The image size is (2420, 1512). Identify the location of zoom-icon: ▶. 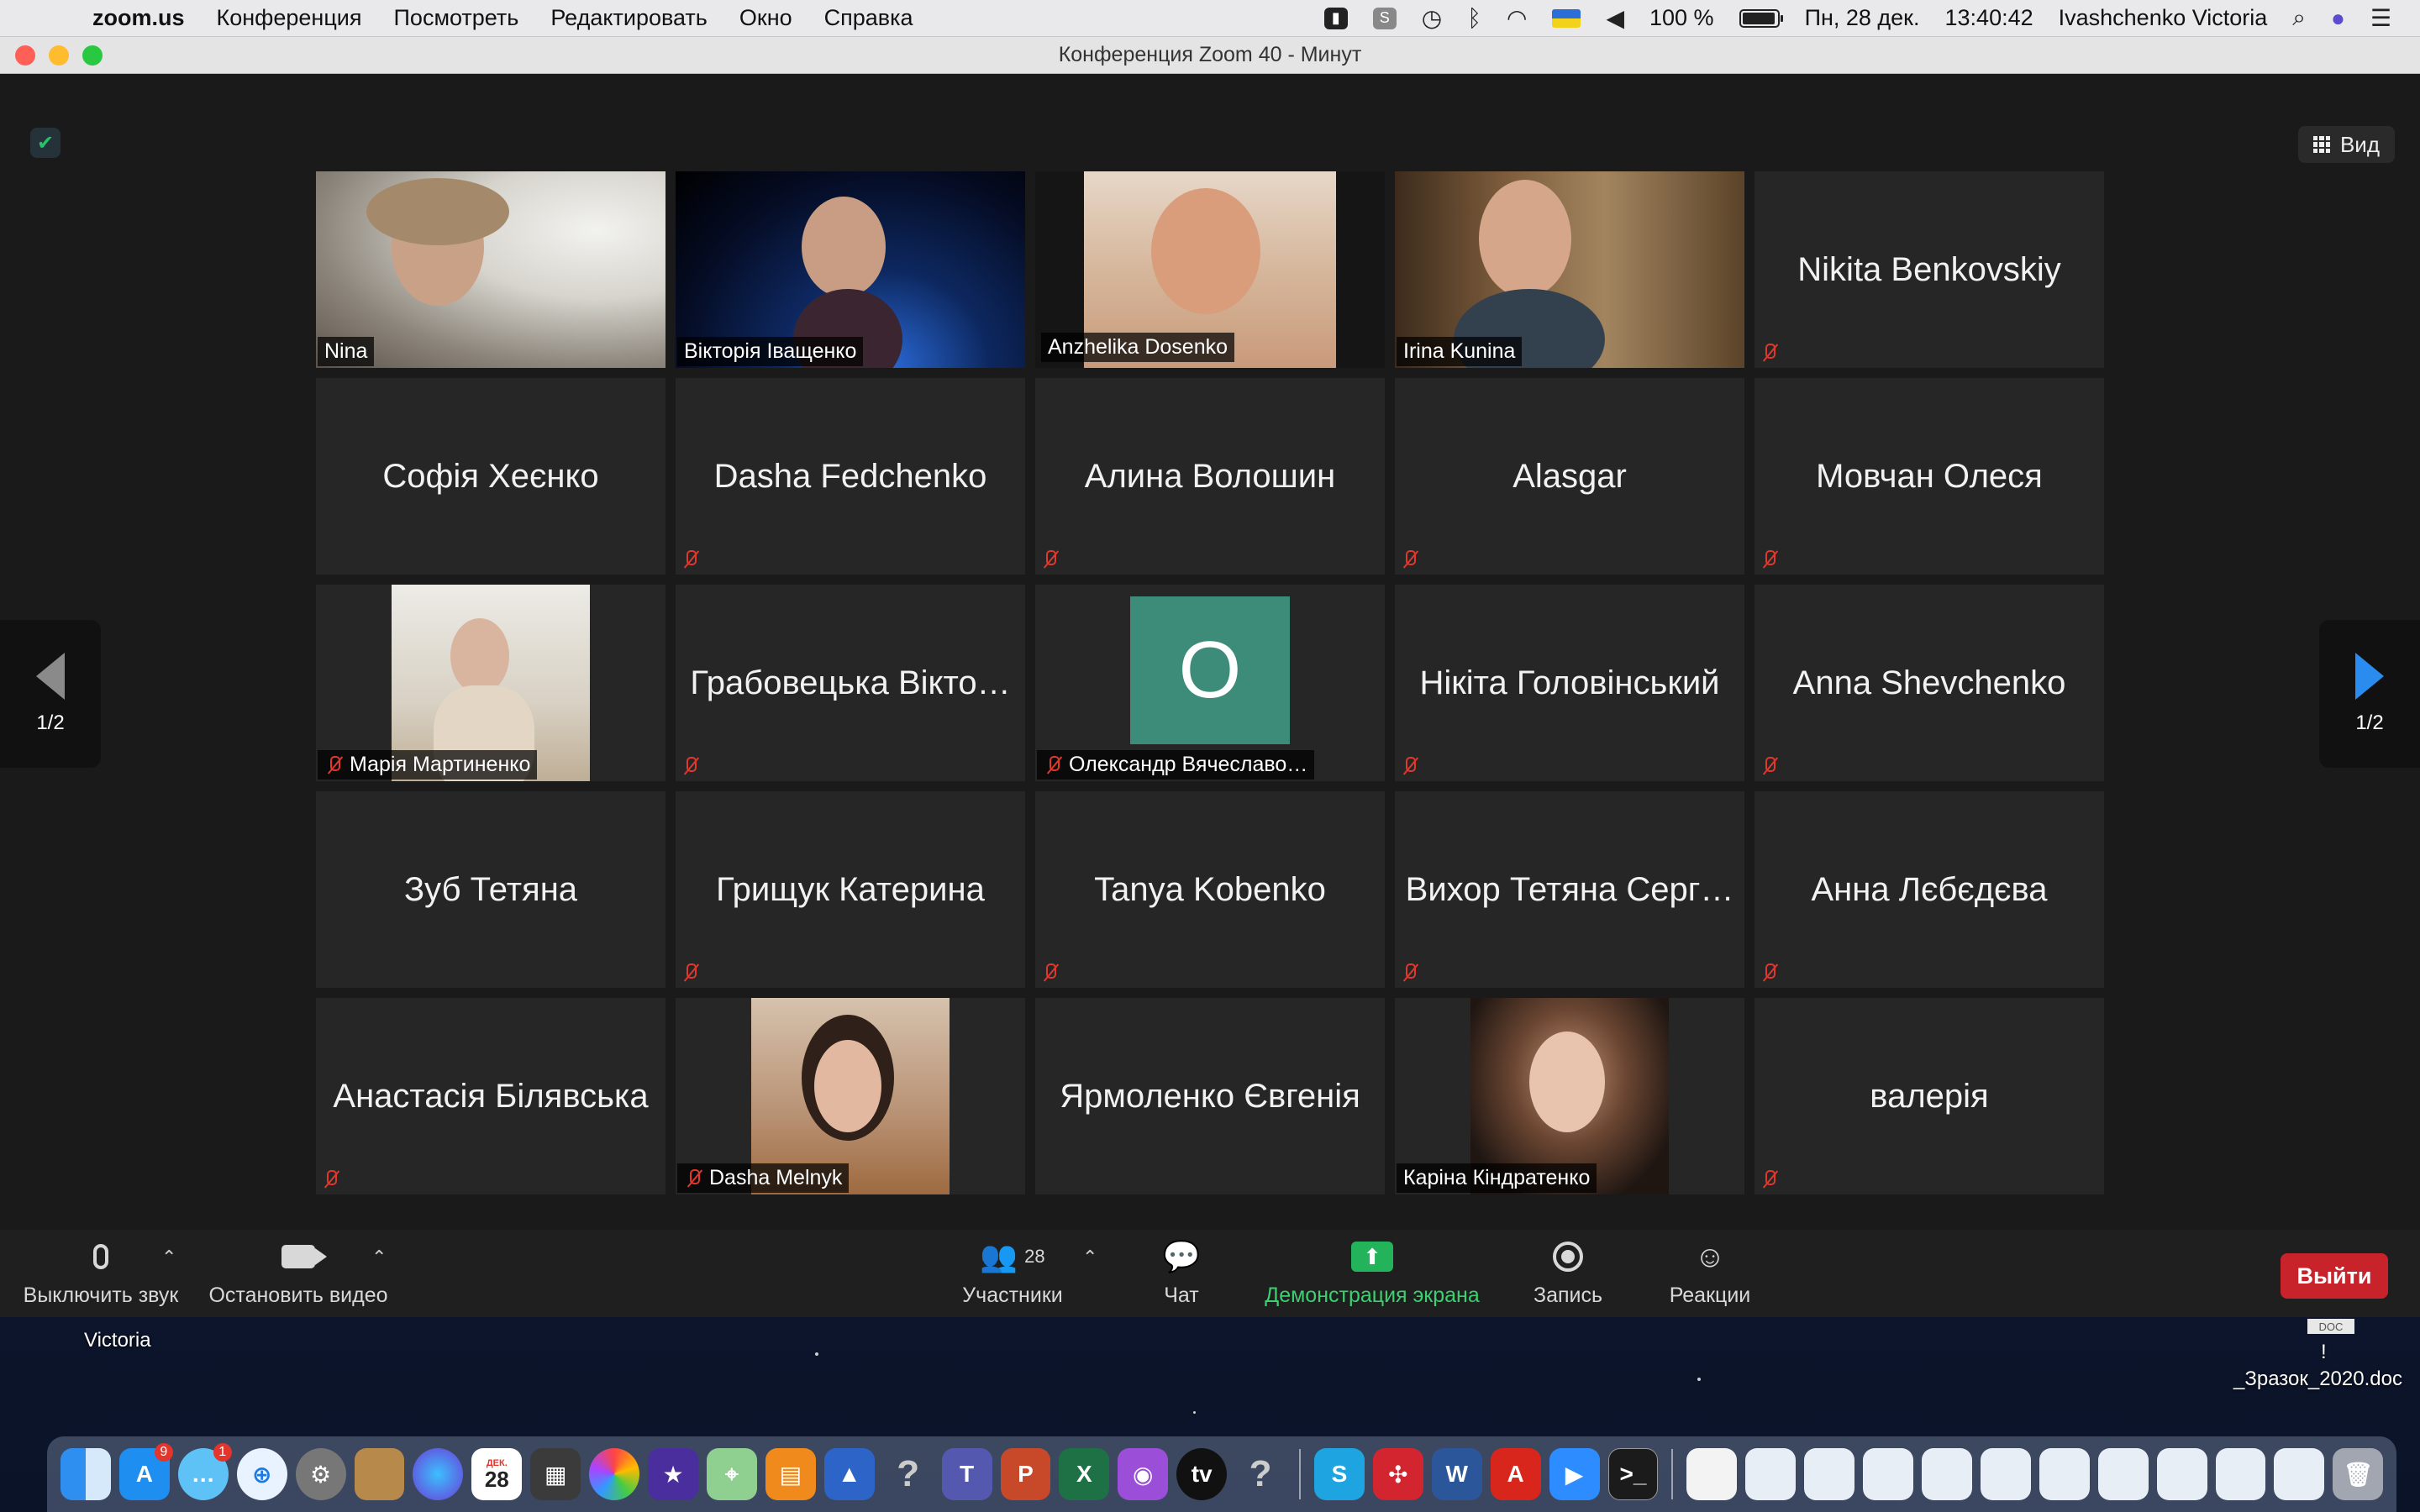
(1574, 1474).